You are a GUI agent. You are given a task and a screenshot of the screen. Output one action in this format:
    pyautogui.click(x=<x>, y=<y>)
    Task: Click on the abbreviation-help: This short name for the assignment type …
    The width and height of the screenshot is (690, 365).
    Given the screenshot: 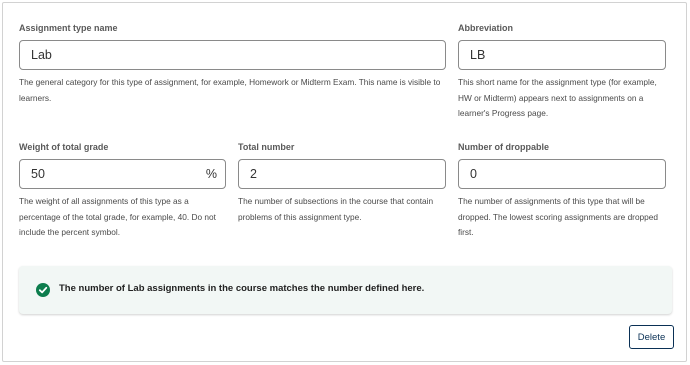 What is the action you would take?
    pyautogui.click(x=557, y=97)
    